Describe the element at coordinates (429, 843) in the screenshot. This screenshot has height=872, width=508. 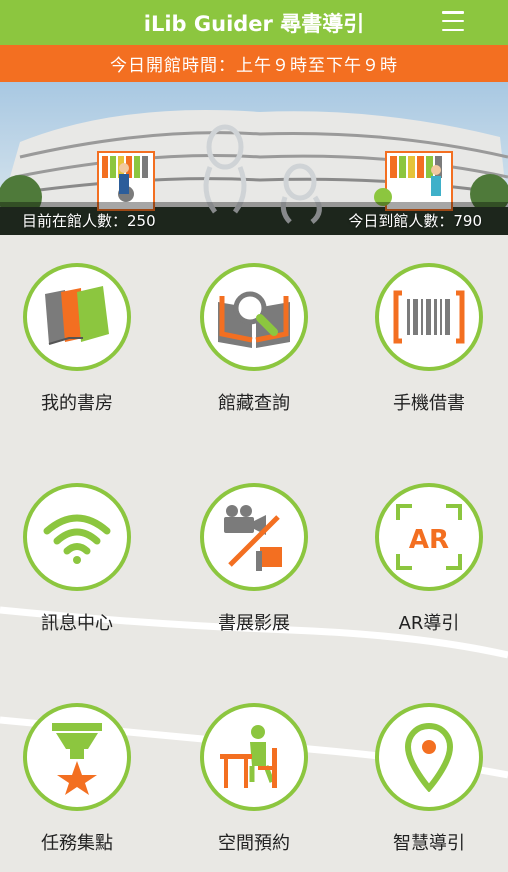
I see `tile-label: 智慧導引` at that location.